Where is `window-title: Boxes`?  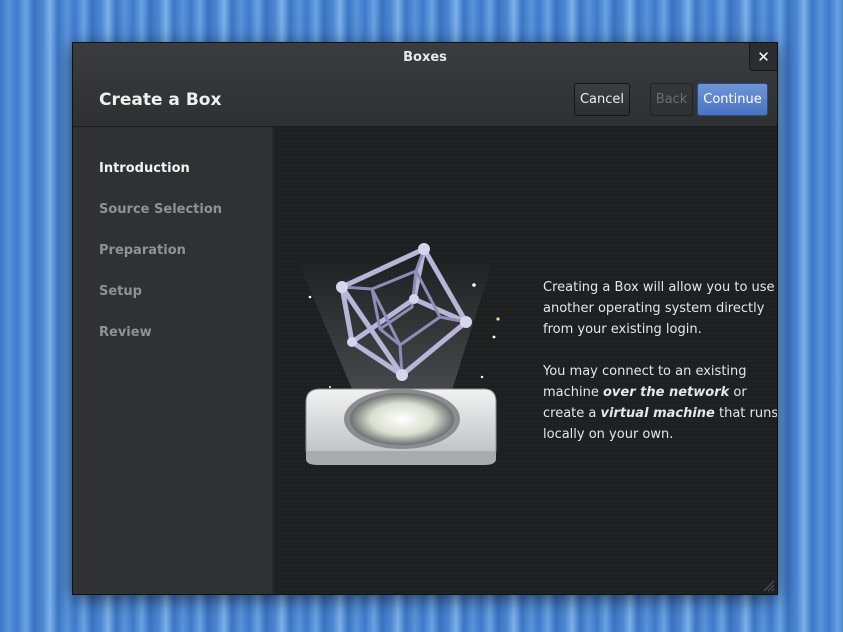
window-title: Boxes is located at coordinates (425, 57).